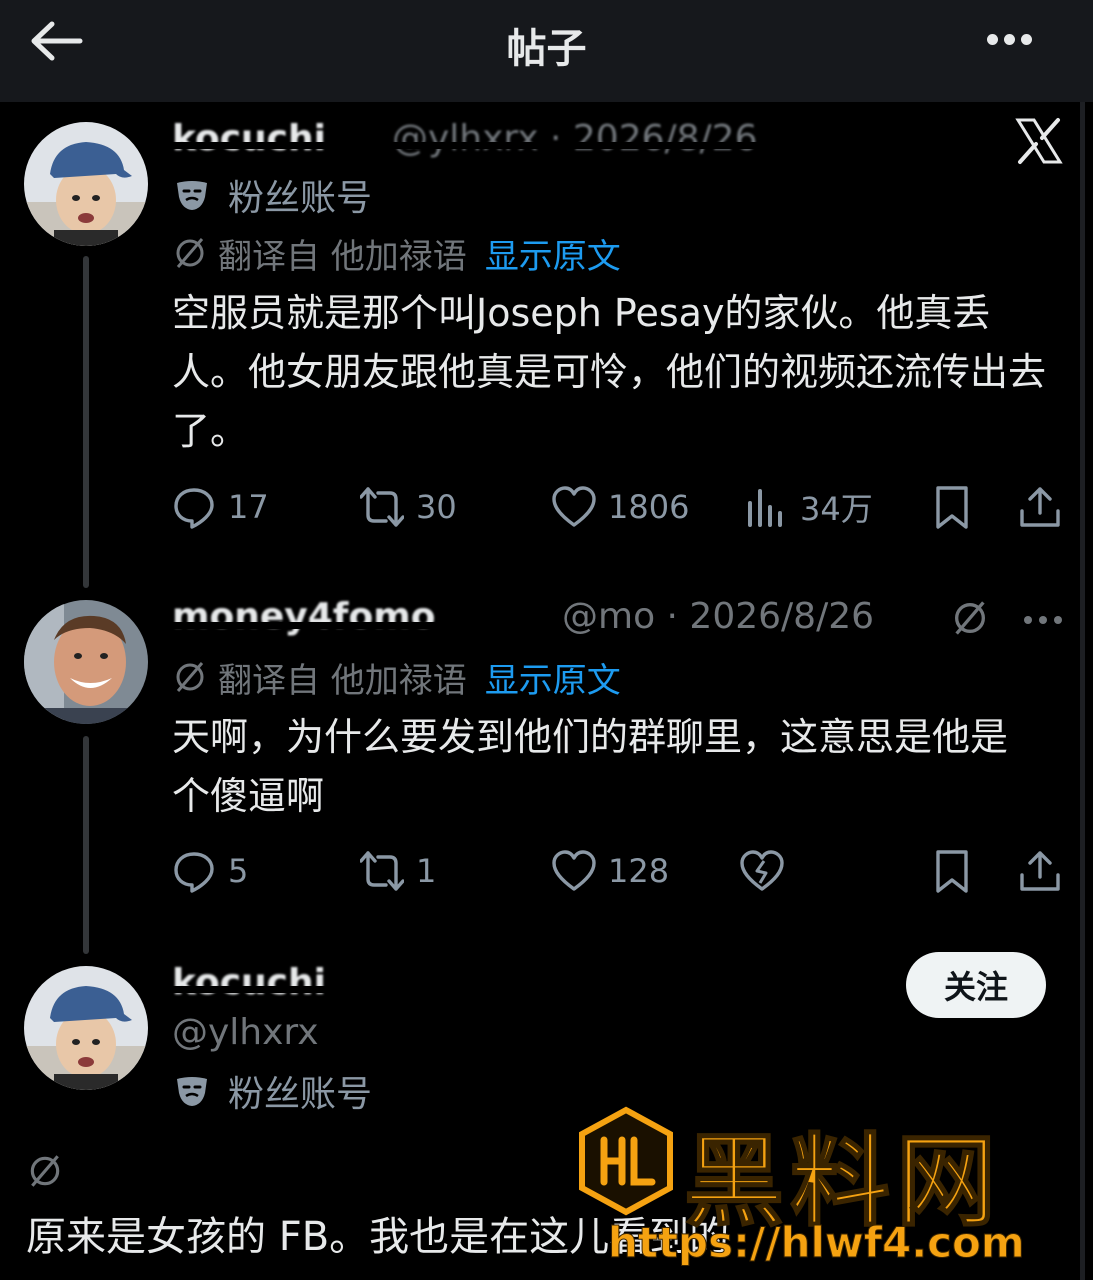 The width and height of the screenshot is (1093, 1280). I want to click on post-actions: 17 30 1806 34万, so click(617, 507).